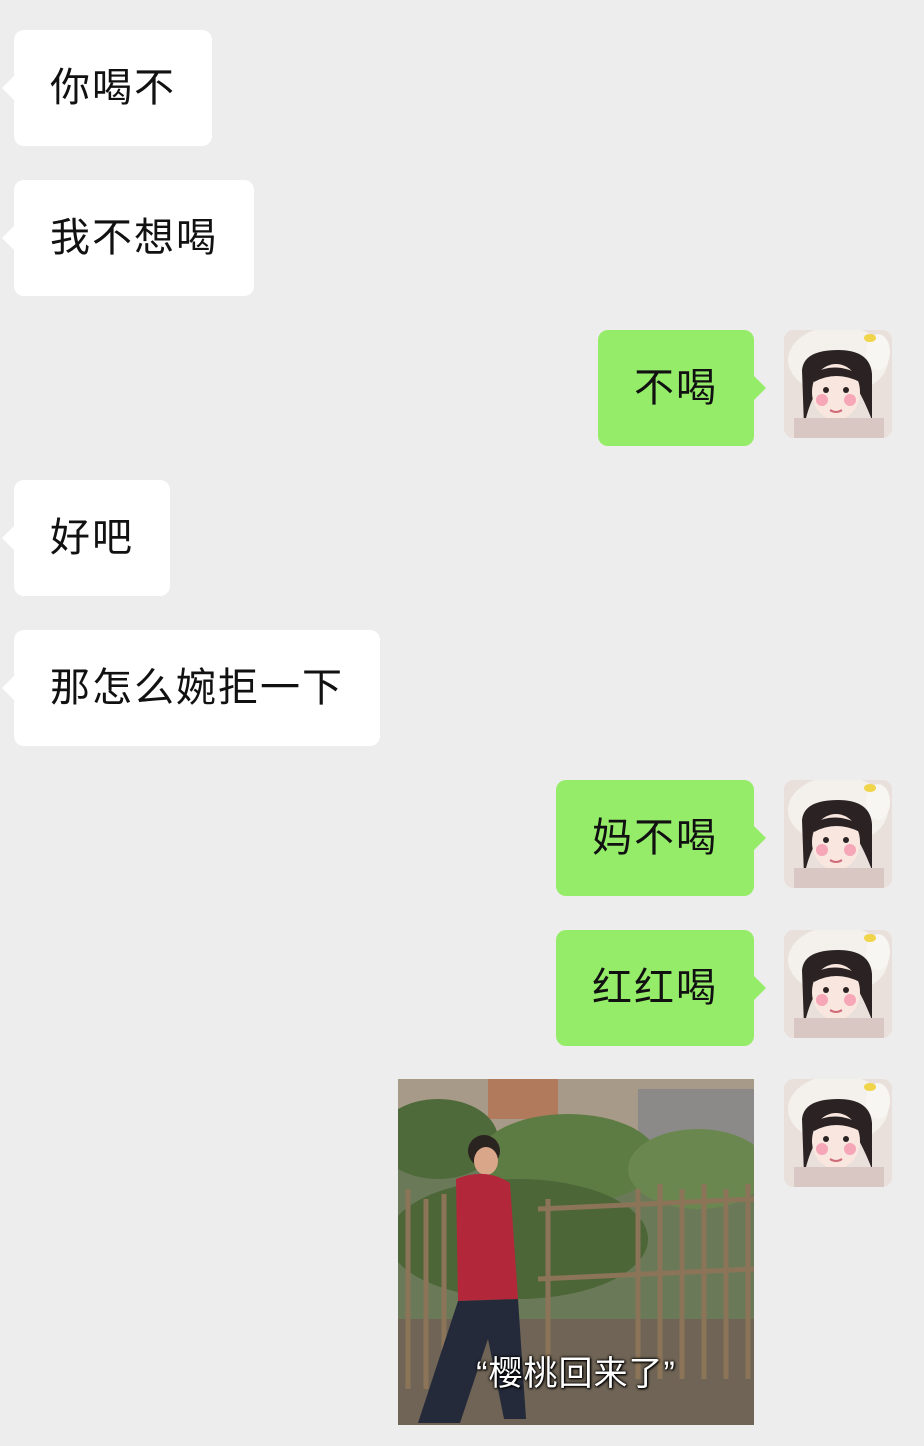  I want to click on incoming-message-bubble: 那怎么婉拒一下, so click(191, 688).